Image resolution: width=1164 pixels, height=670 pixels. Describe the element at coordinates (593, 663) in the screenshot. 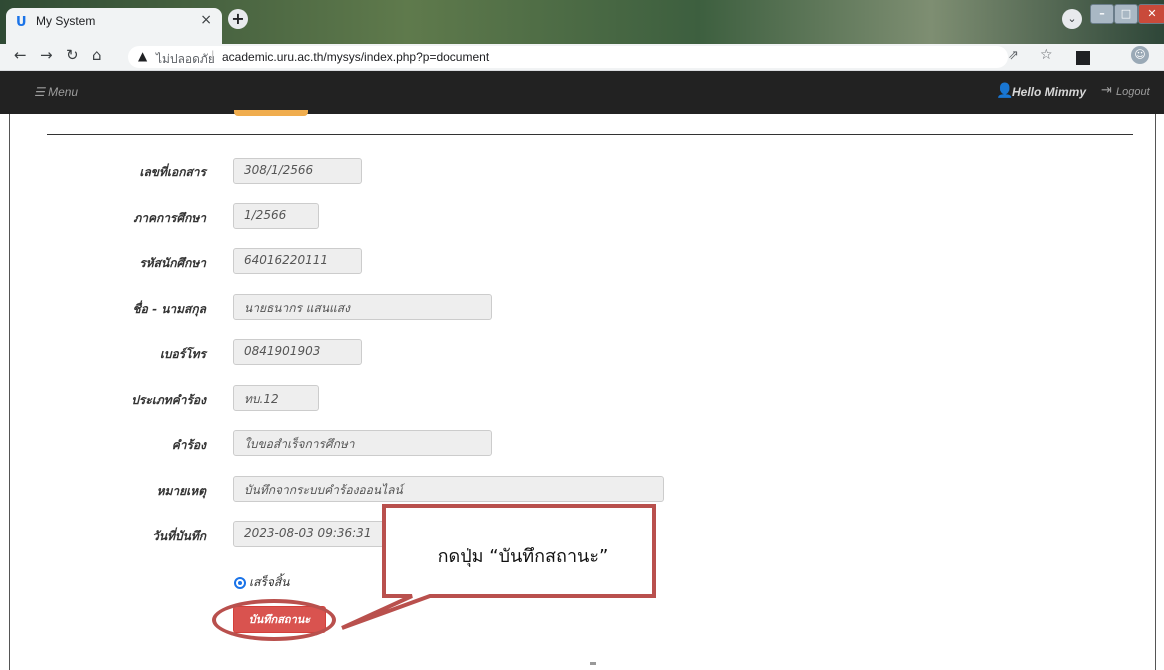

I see `footer-fragment` at that location.